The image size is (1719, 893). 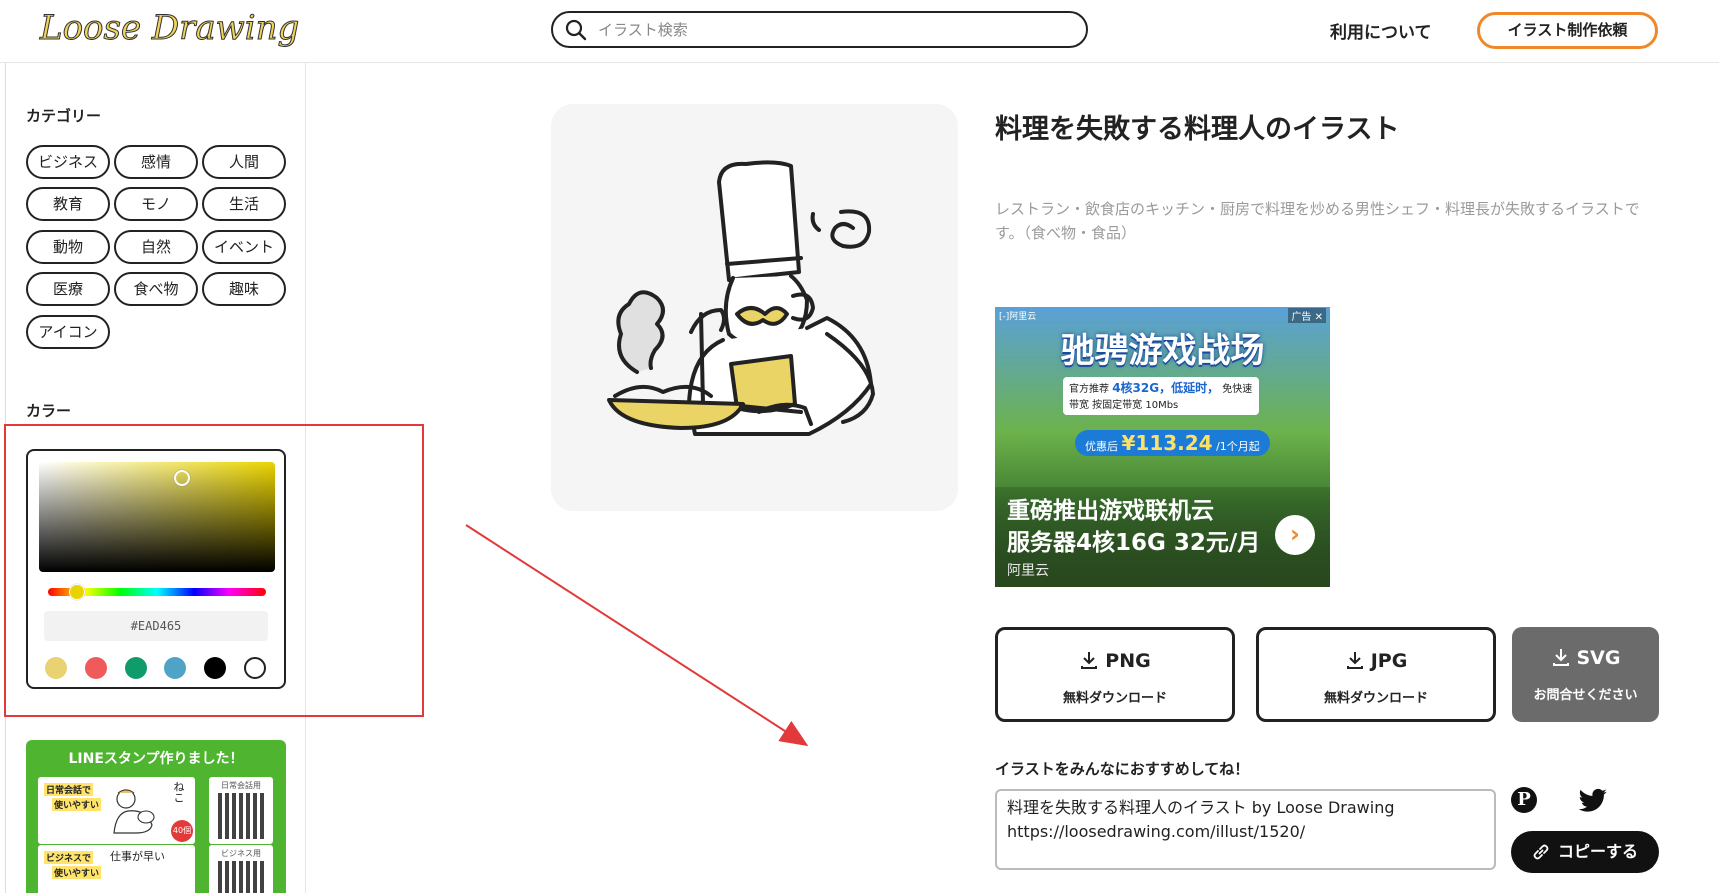 I want to click on color-heading: カラー, so click(x=49, y=411).